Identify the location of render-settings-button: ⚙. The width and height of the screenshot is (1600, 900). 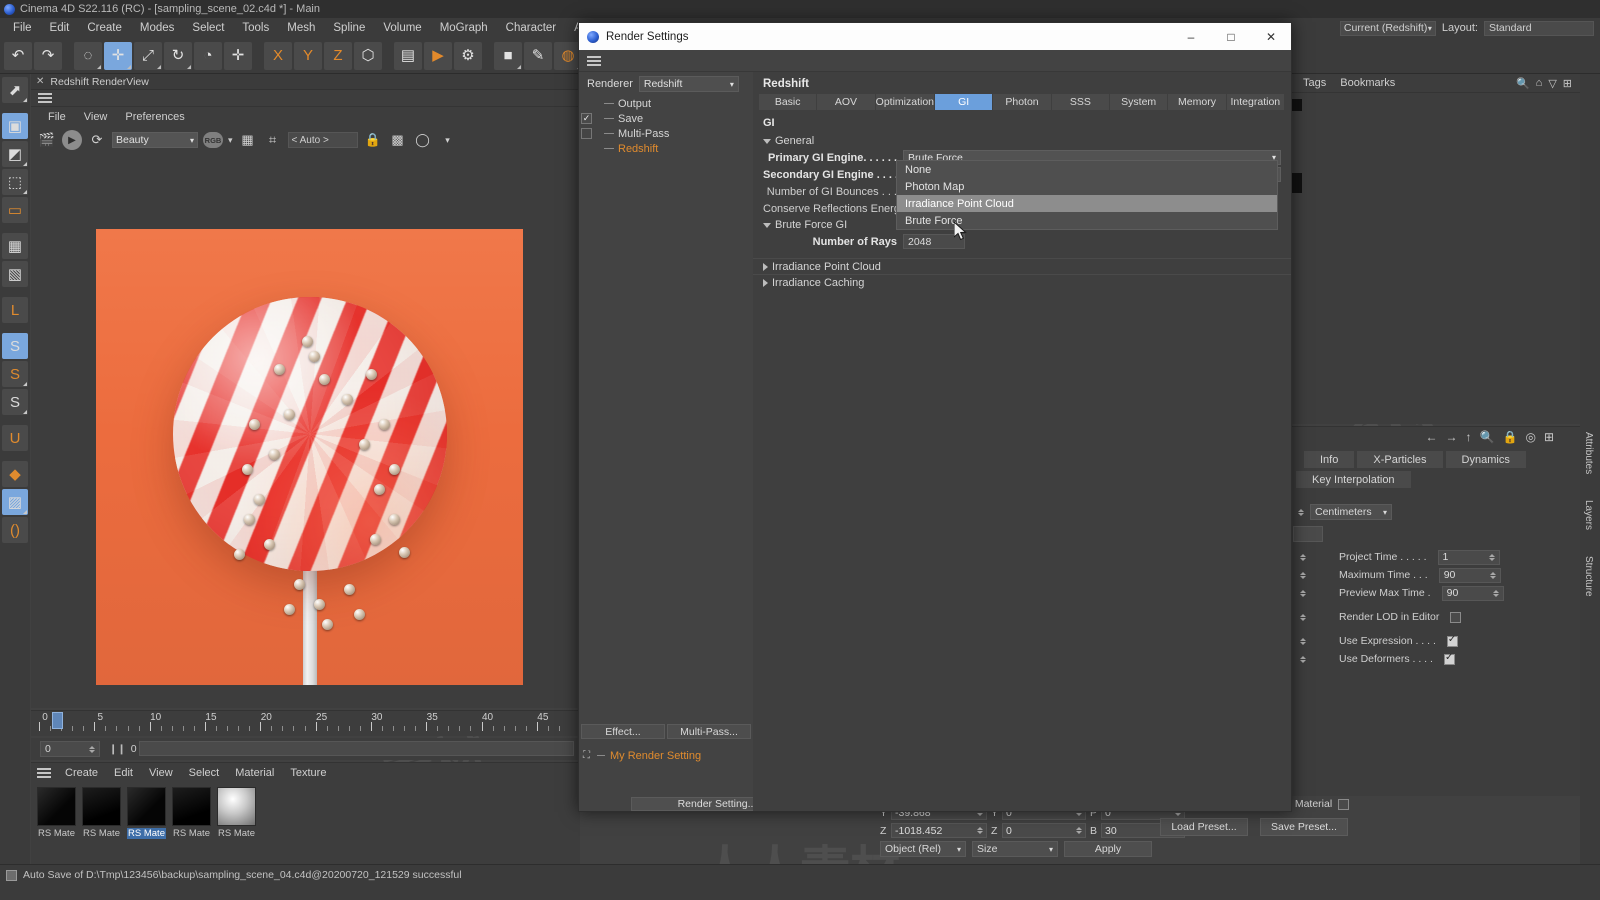
(468, 55).